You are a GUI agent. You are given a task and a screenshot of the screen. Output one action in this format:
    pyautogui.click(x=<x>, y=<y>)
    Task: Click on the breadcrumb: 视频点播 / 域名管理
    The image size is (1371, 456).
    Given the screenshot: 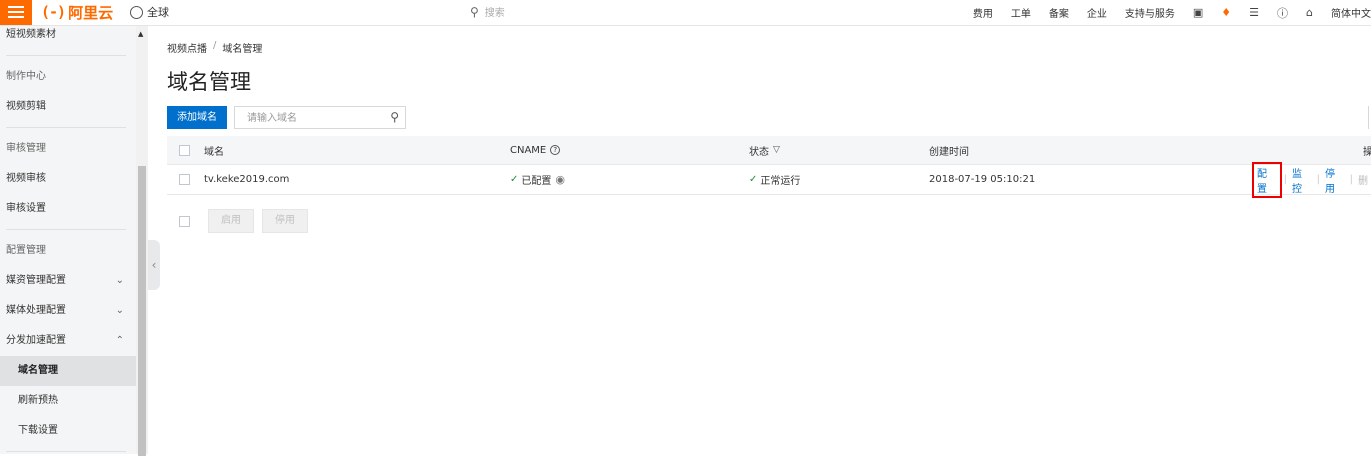 What is the action you would take?
    pyautogui.click(x=214, y=47)
    